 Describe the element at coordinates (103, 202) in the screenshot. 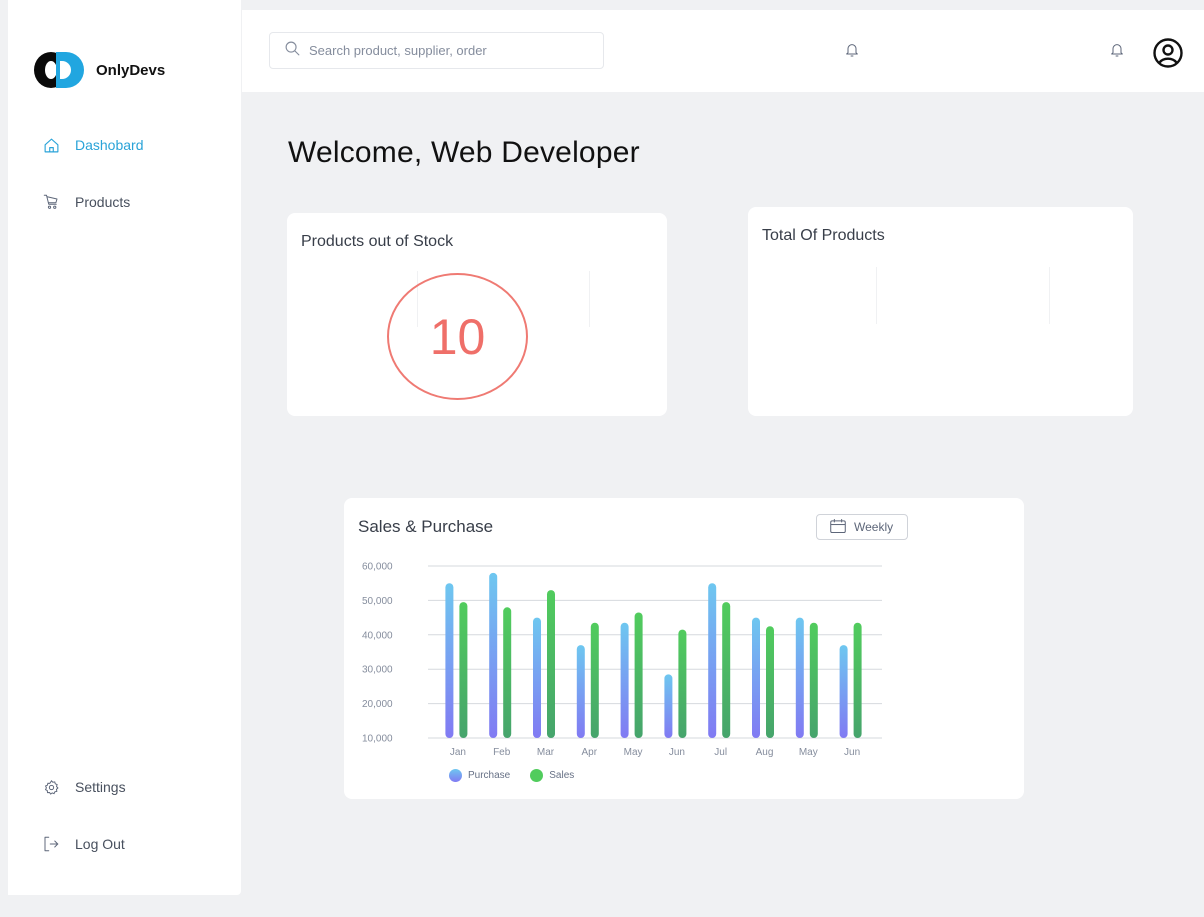

I see `sidebar-item-label: Products` at that location.